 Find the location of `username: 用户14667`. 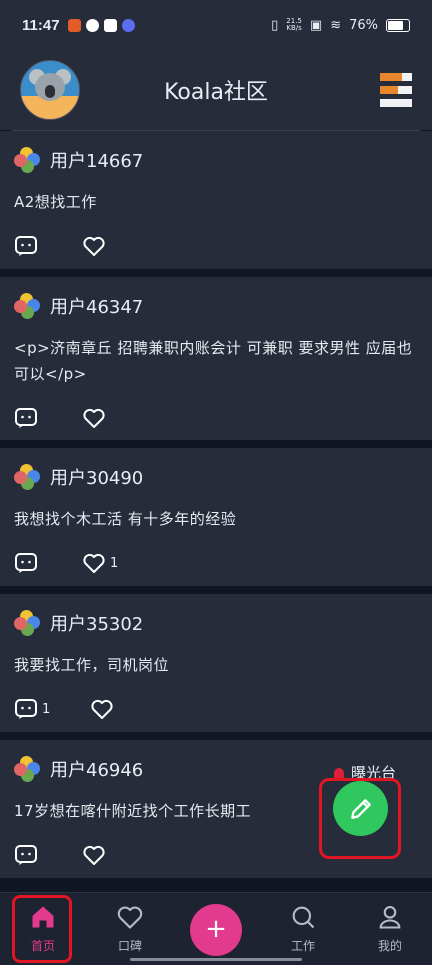

username: 用户14667 is located at coordinates (97, 161).